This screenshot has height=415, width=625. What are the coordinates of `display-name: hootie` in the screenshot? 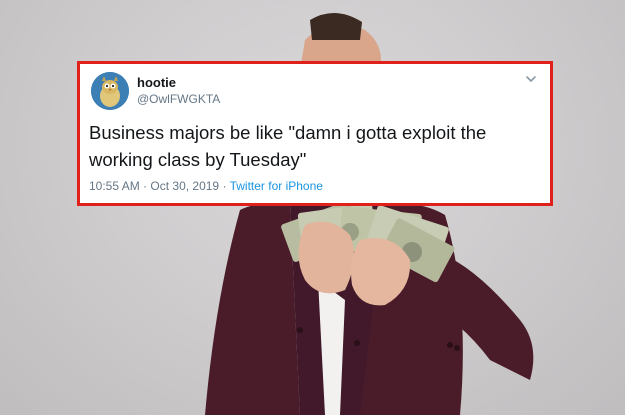 It's located at (156, 82).